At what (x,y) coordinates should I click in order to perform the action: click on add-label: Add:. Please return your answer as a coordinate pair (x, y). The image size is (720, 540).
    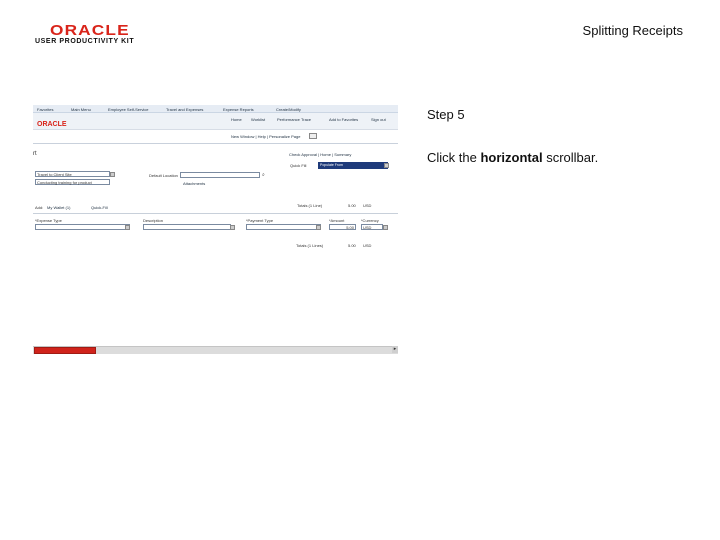
    Looking at the image, I should click on (39, 207).